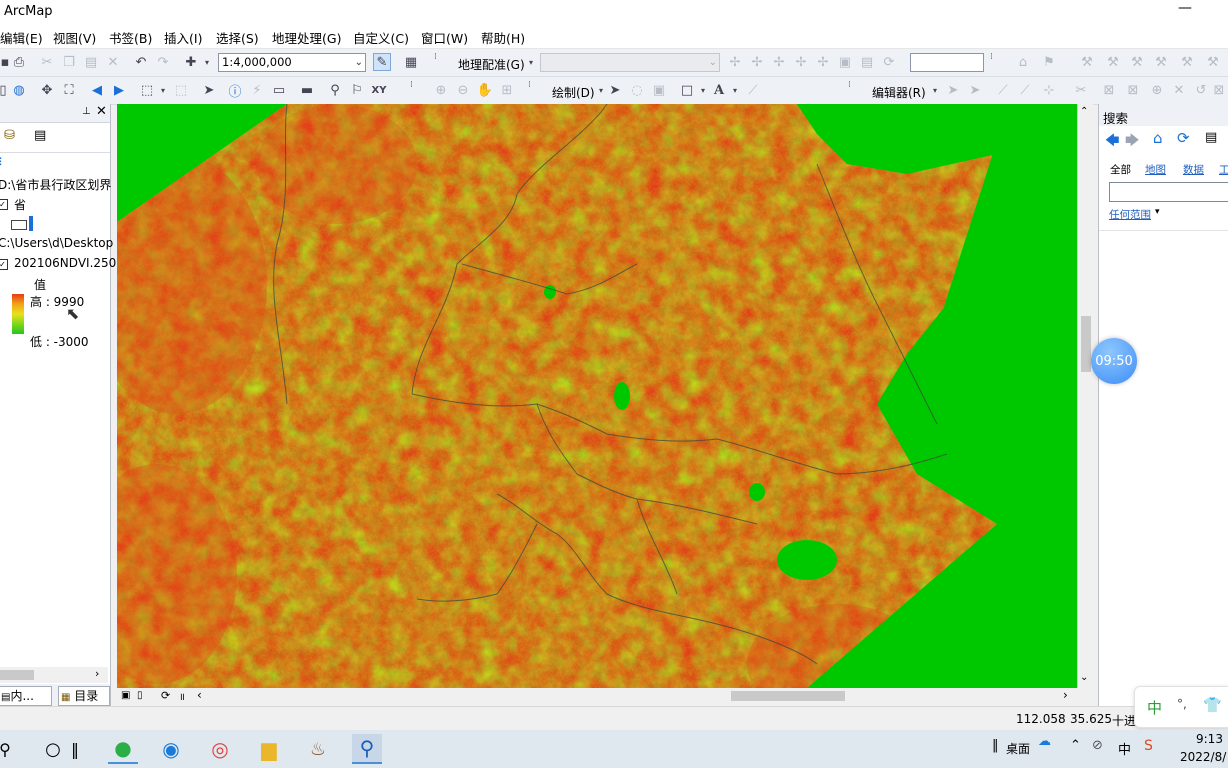  What do you see at coordinates (123, 749) in the screenshot?
I see `wechat-icon: ●` at bounding box center [123, 749].